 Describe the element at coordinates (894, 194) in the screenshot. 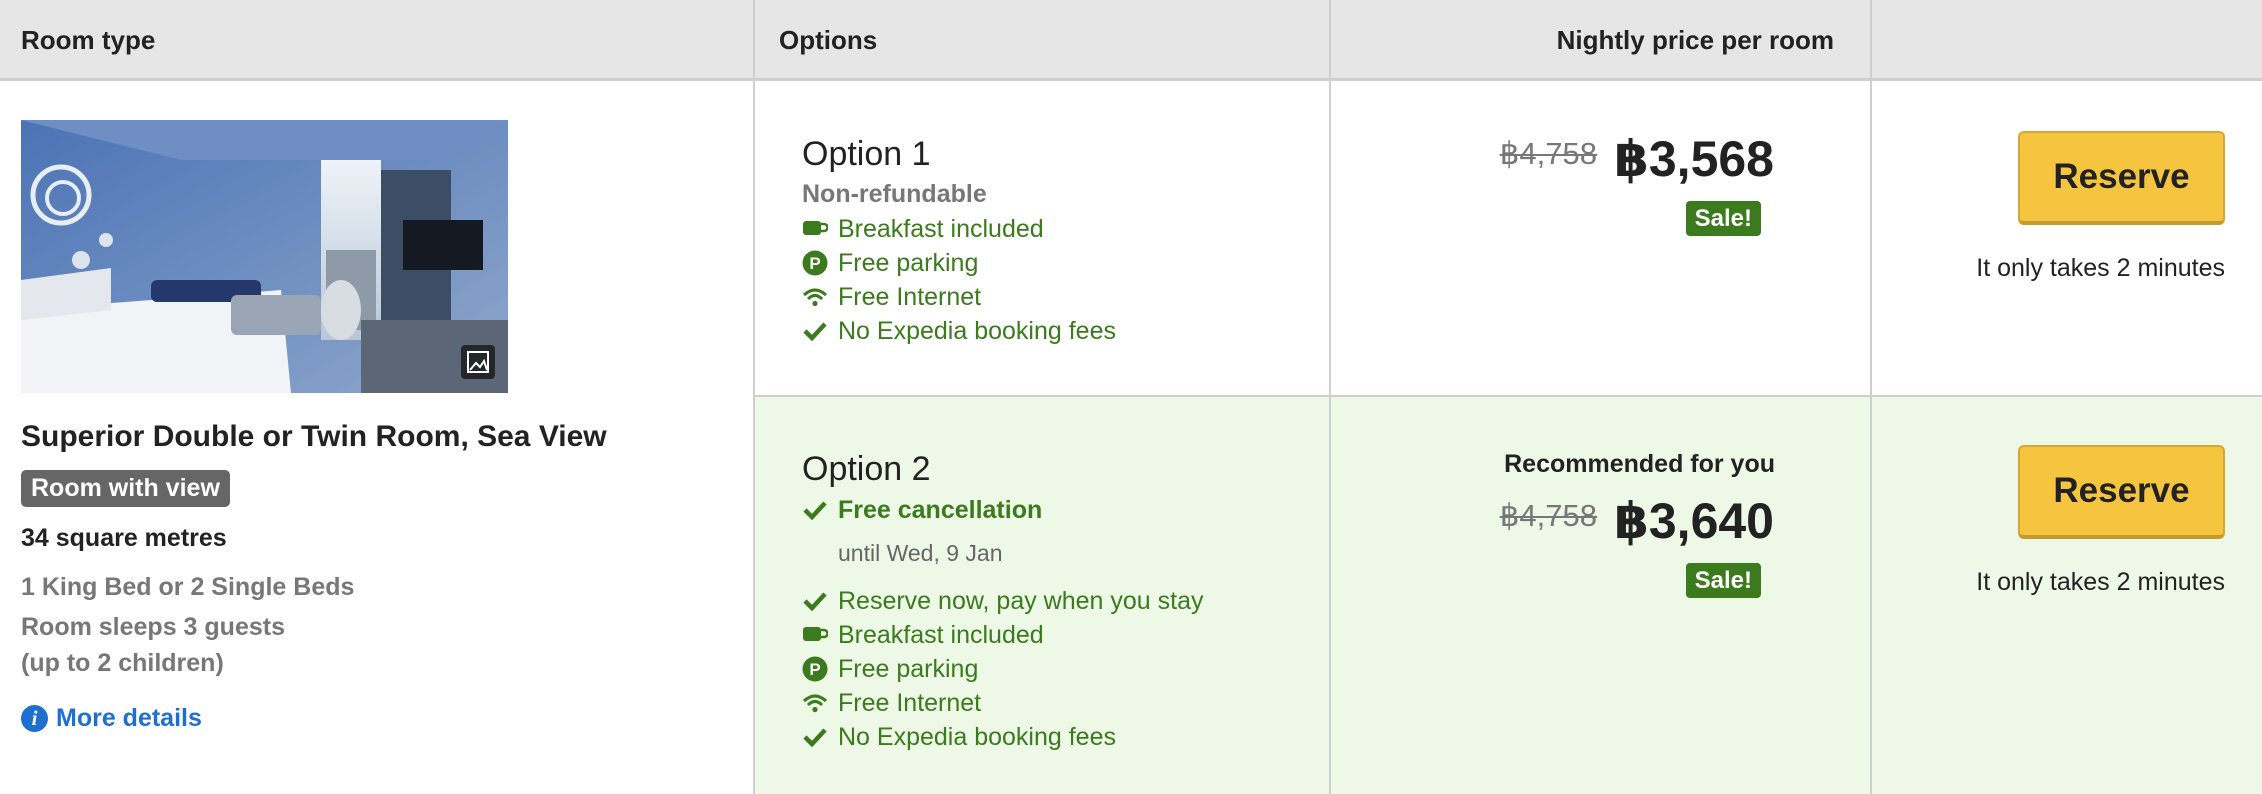

I see `non-refundable-label: Non-refundable` at that location.